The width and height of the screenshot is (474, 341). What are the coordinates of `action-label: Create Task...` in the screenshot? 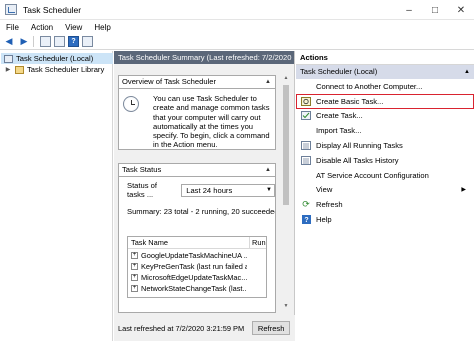 It's located at (339, 116).